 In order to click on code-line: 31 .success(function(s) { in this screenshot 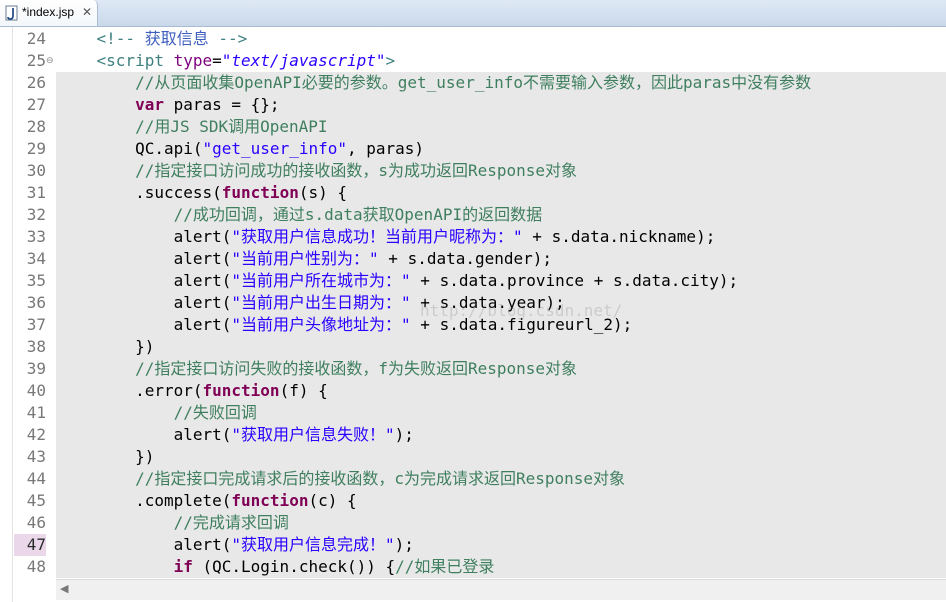, I will do `click(473, 193)`.